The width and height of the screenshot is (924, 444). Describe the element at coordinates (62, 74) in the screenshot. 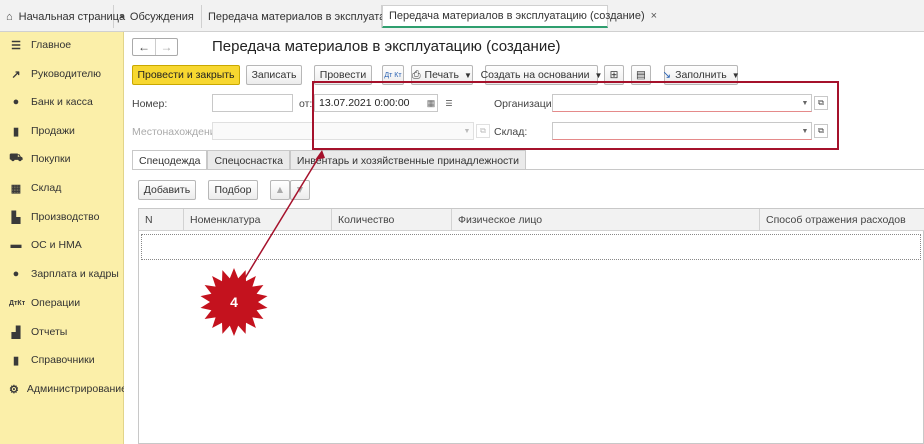

I see `sidebar-item-manager: ↗ Руководителю` at that location.